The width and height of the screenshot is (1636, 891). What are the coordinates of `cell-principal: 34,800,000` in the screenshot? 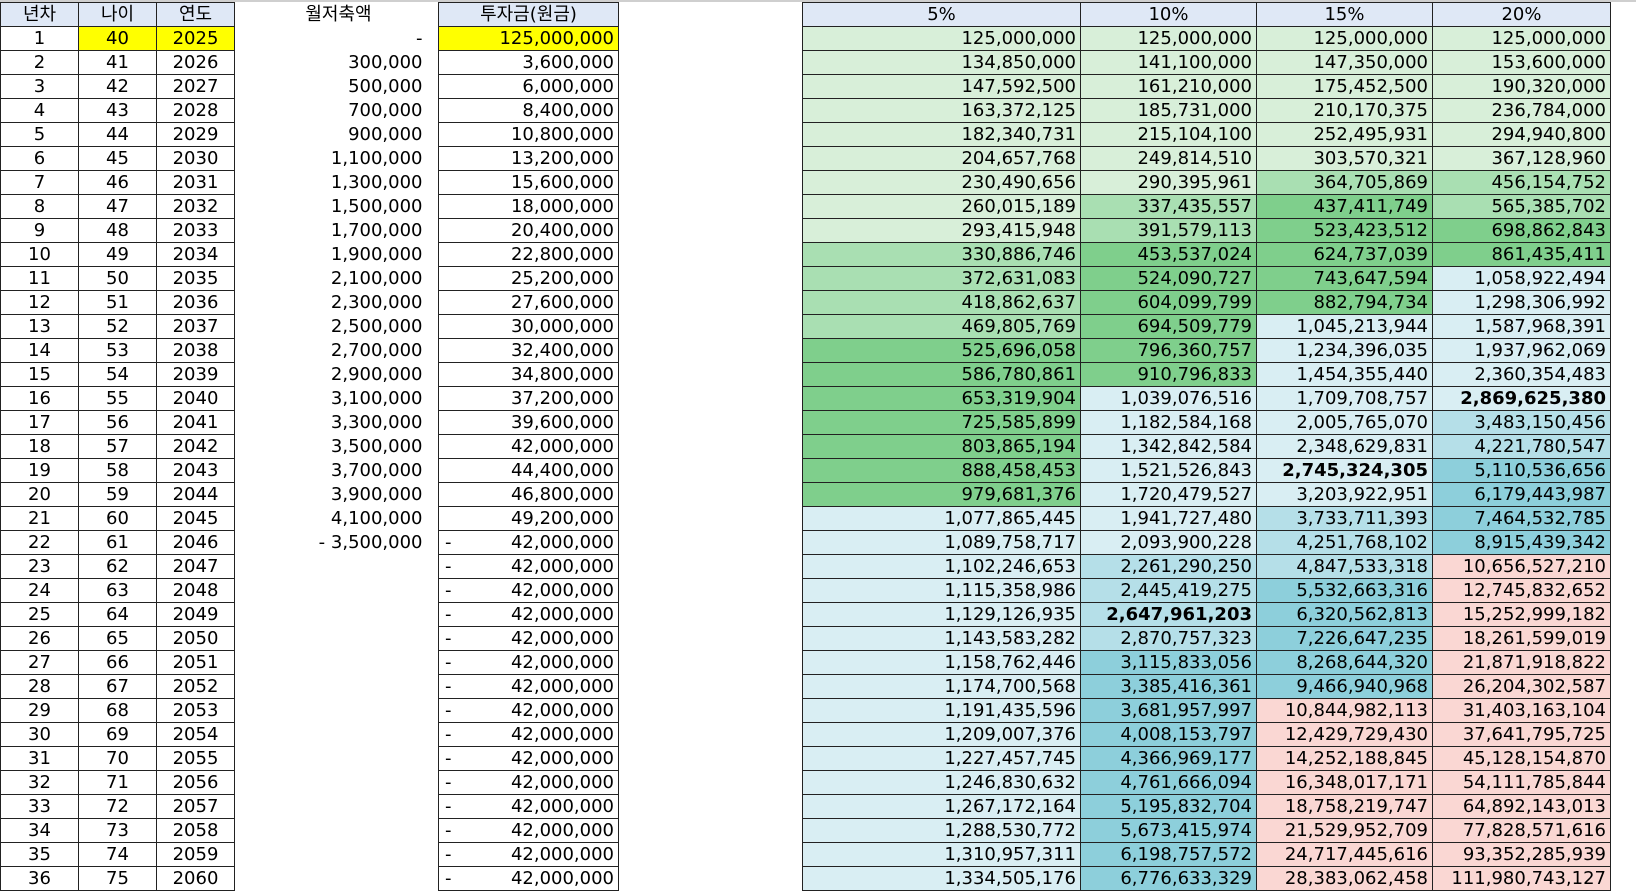 It's located at (528, 374).